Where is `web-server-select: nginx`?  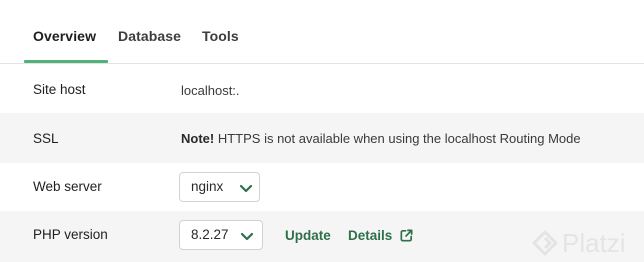
web-server-select: nginx is located at coordinates (219, 187).